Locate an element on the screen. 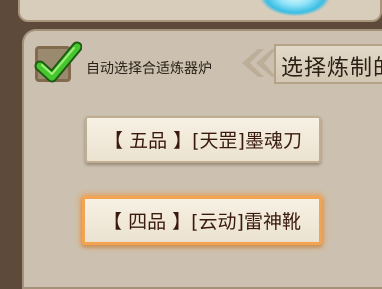 The height and width of the screenshot is (289, 382). double-chevron-left-icon is located at coordinates (259, 63).